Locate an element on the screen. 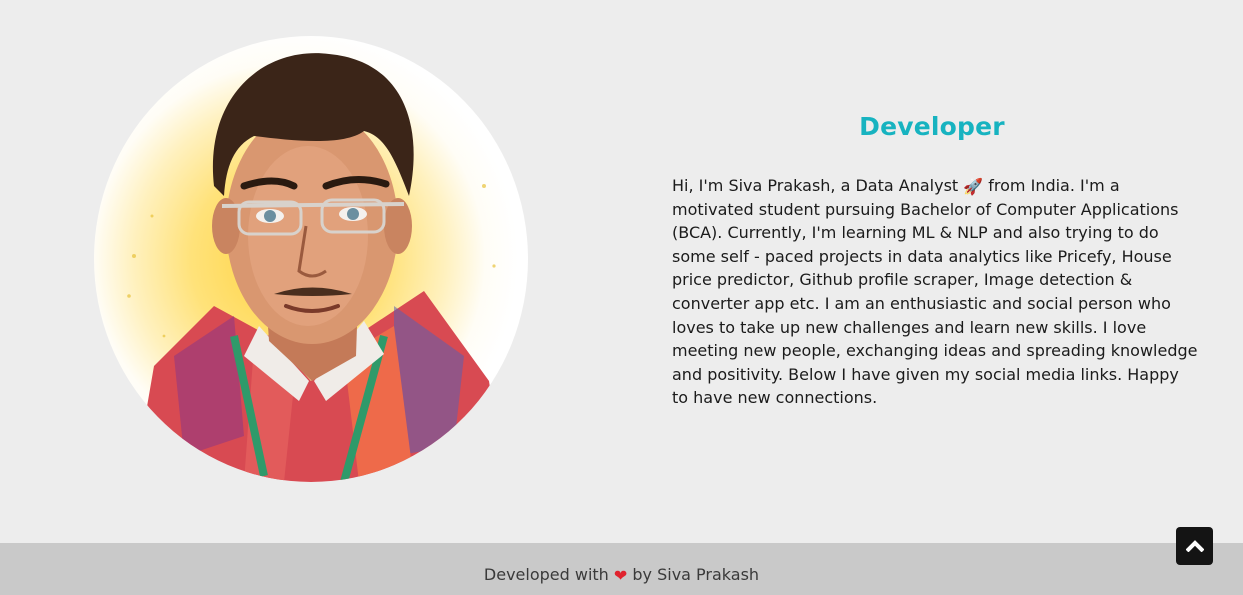 The width and height of the screenshot is (1243, 595). chevron-up-icon is located at coordinates (1194, 546).